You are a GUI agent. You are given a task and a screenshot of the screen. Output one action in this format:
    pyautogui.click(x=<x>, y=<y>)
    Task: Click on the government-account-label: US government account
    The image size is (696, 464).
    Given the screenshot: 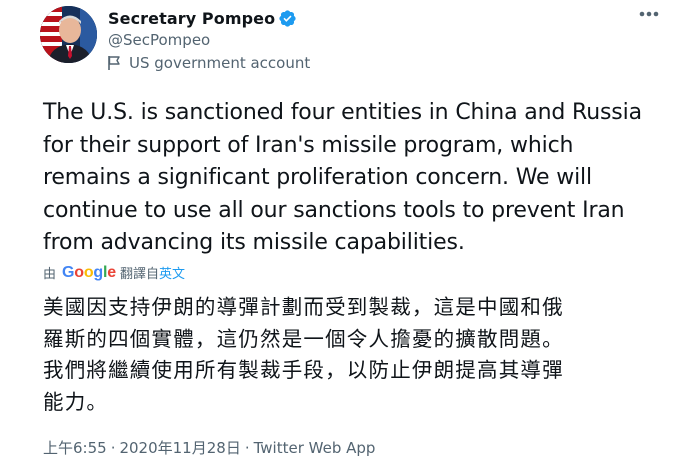 What is the action you would take?
    pyautogui.click(x=208, y=63)
    